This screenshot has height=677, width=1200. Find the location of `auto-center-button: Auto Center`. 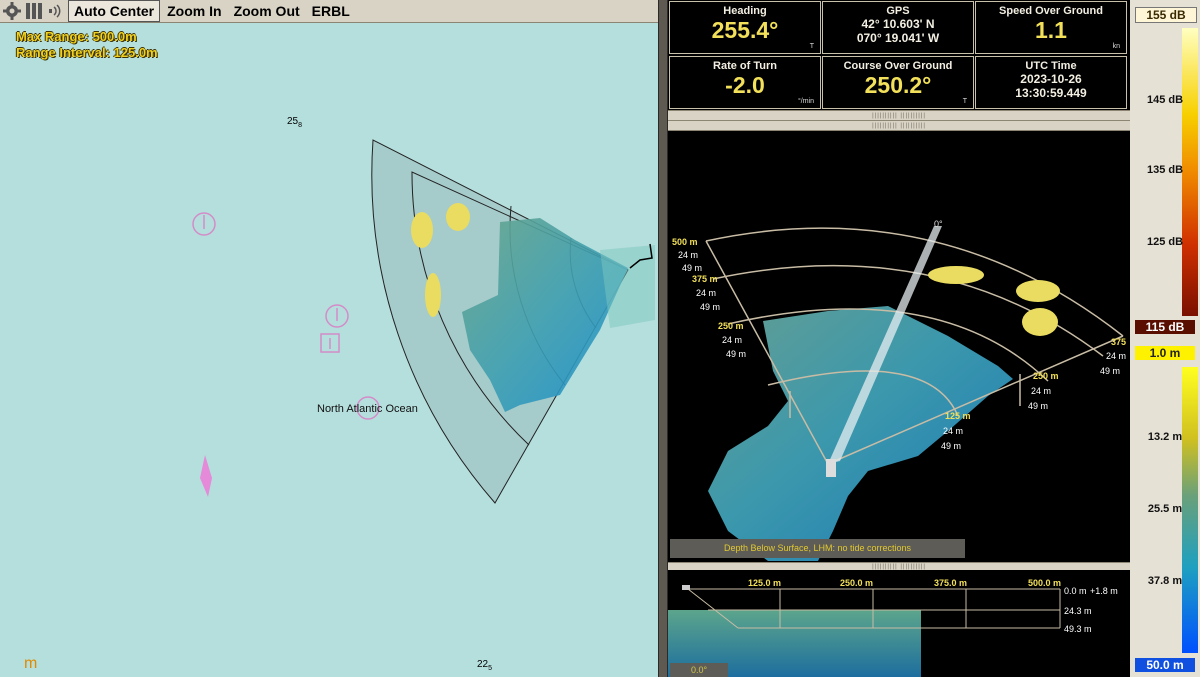

auto-center-button: Auto Center is located at coordinates (114, 11).